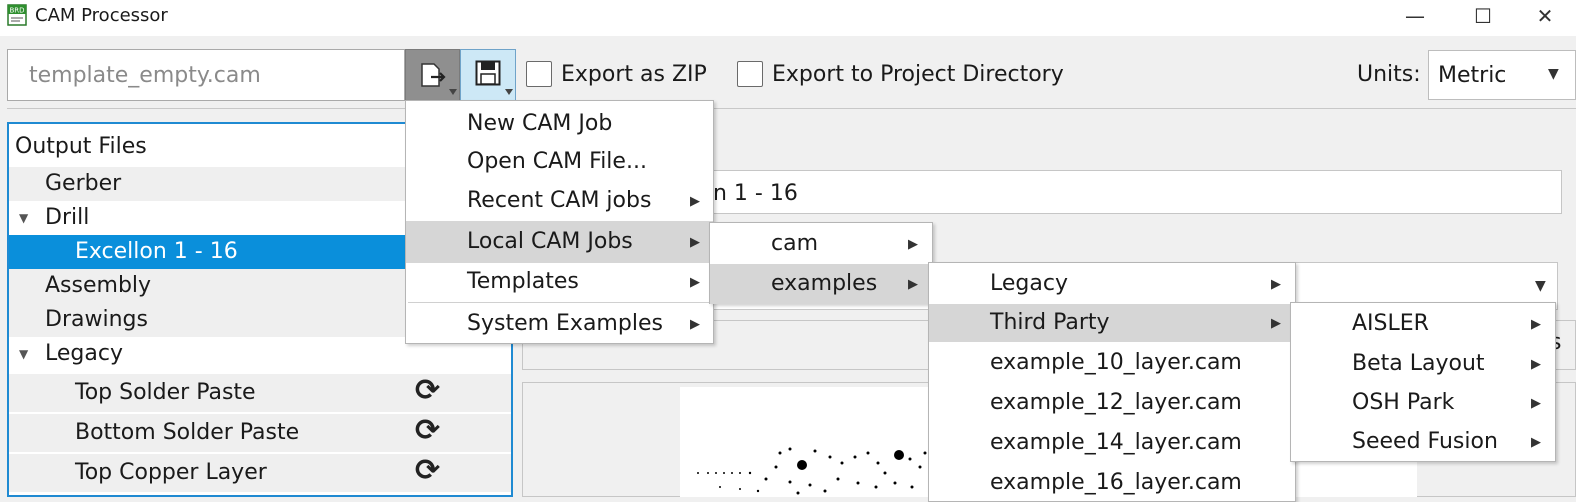  I want to click on maximize-icon: ☐, so click(1483, 16).